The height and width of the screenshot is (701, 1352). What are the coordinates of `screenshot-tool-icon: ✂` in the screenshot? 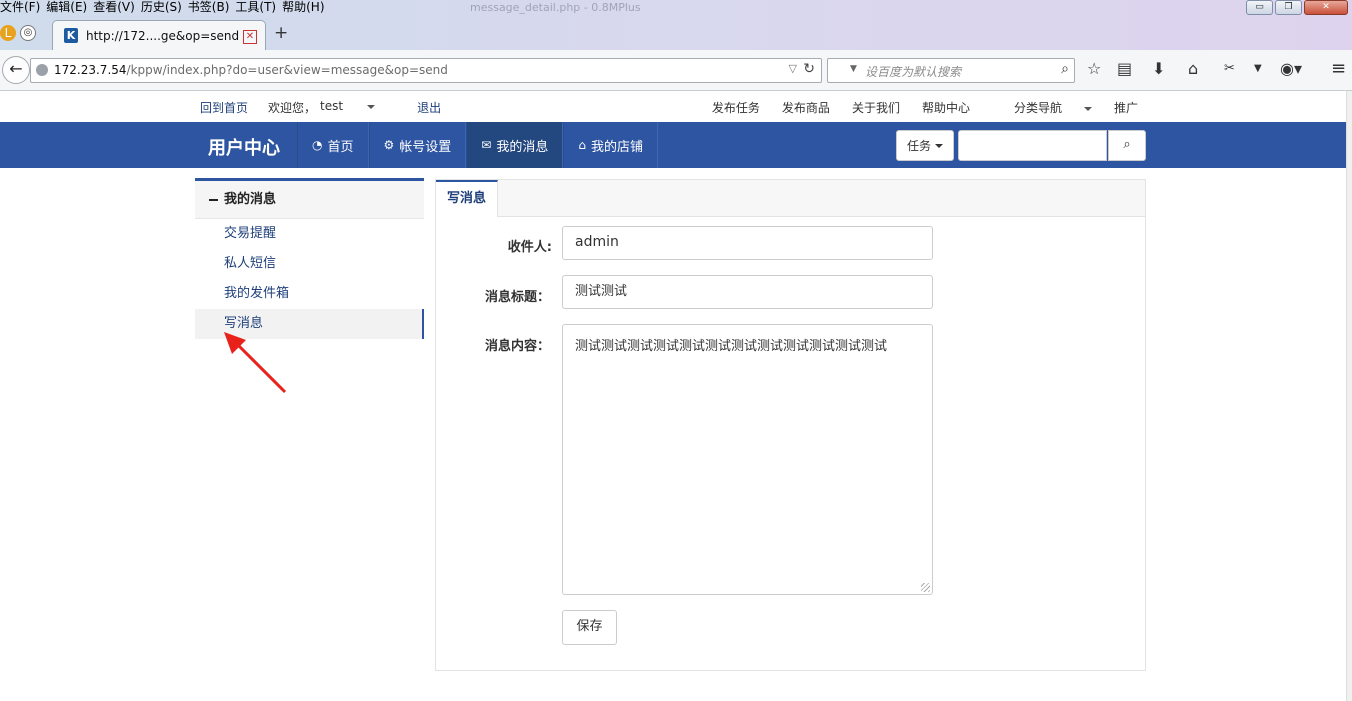 It's located at (1229, 69).